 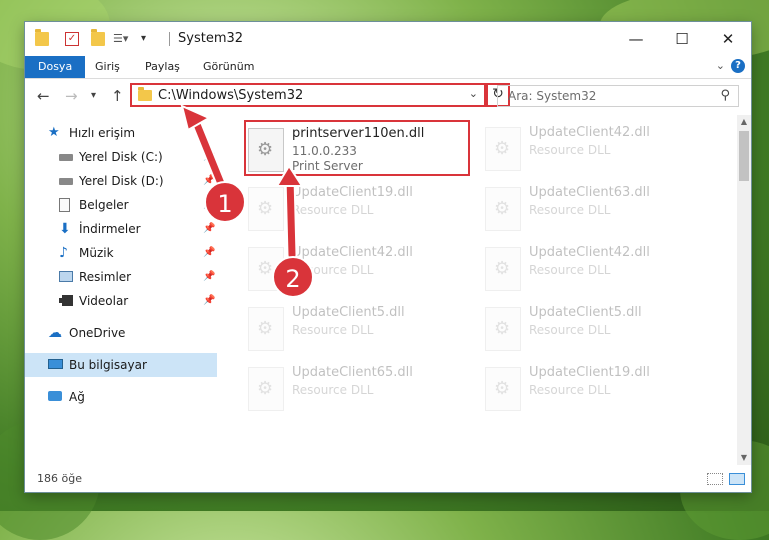 I want to click on vertical-scrollbar: ▲ ▼, so click(x=744, y=290).